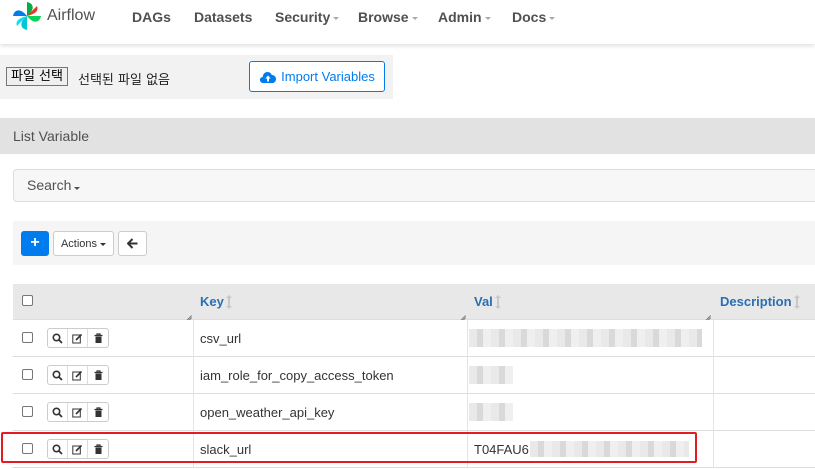  I want to click on nav-security: Security, so click(307, 17).